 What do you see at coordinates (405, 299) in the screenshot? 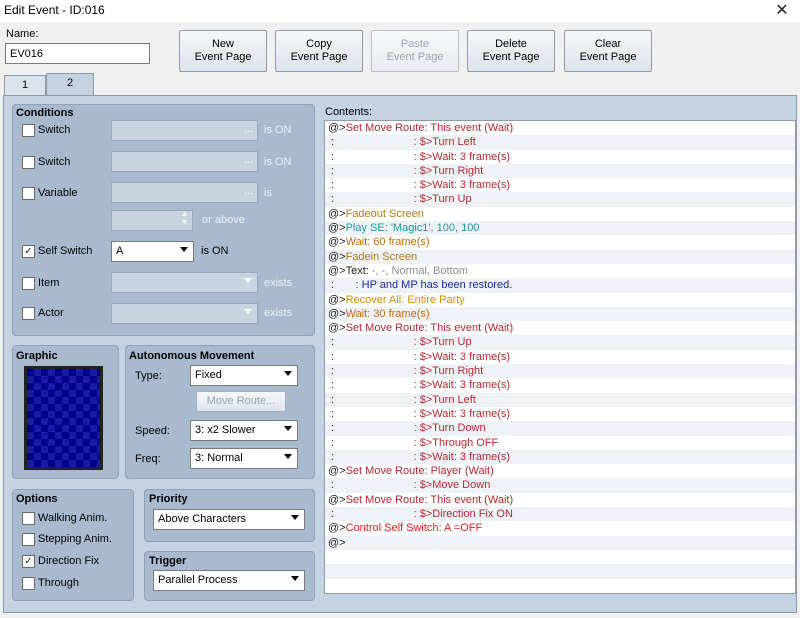
I see `command-text: Recover All: Entire Party` at bounding box center [405, 299].